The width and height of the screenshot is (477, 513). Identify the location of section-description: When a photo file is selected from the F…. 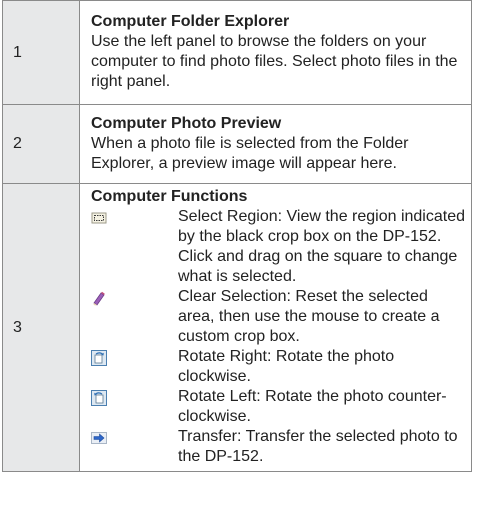
(250, 153).